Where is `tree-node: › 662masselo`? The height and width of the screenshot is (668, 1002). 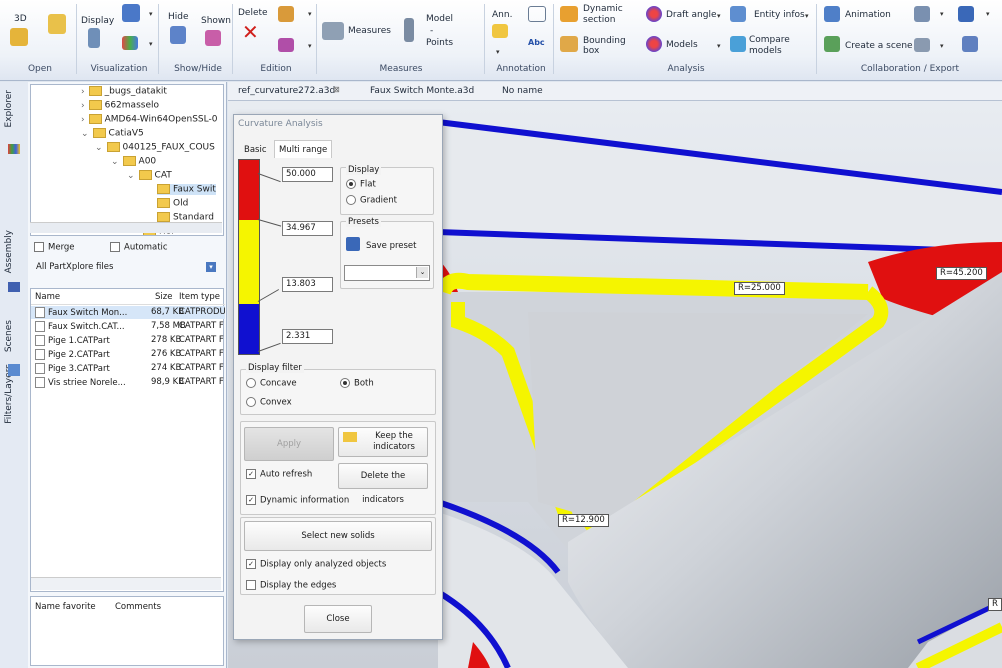 tree-node: › 662masselo is located at coordinates (120, 105).